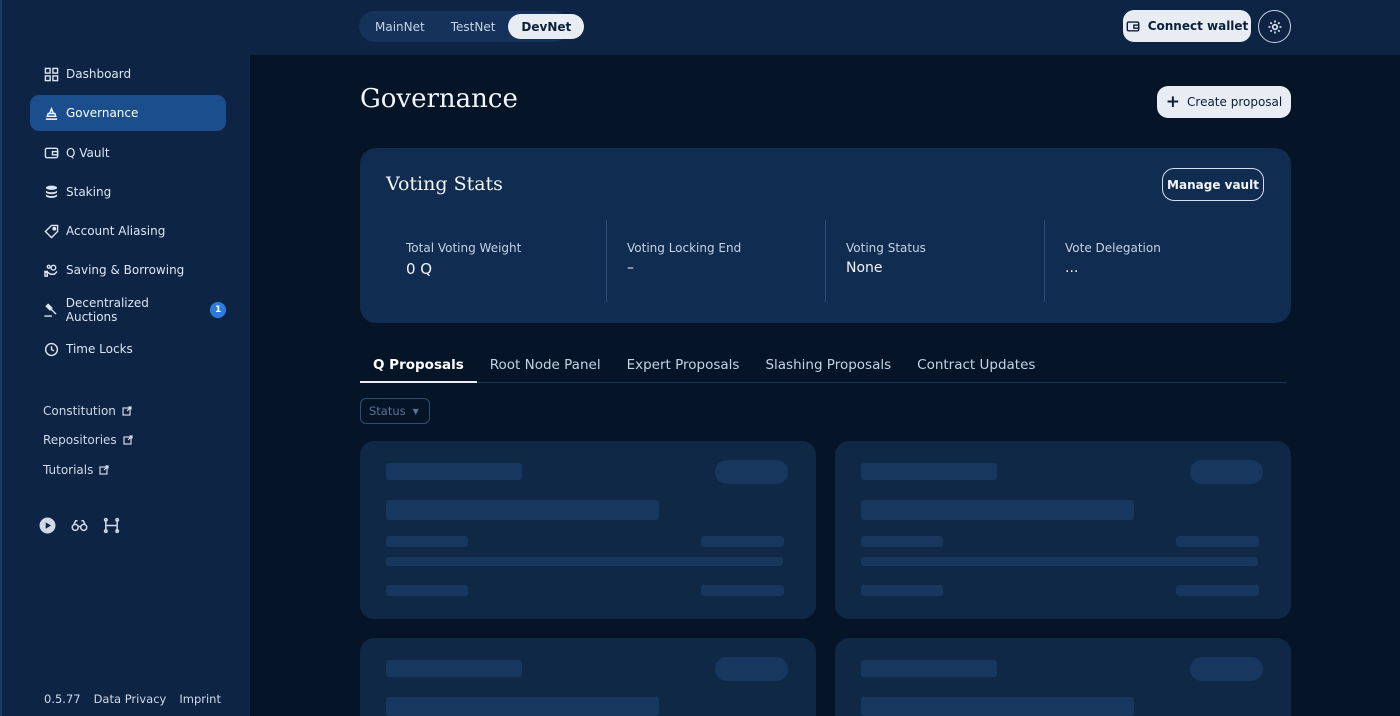 Image resolution: width=1400 pixels, height=716 pixels. I want to click on tutorials-link: Tutorials, so click(88, 470).